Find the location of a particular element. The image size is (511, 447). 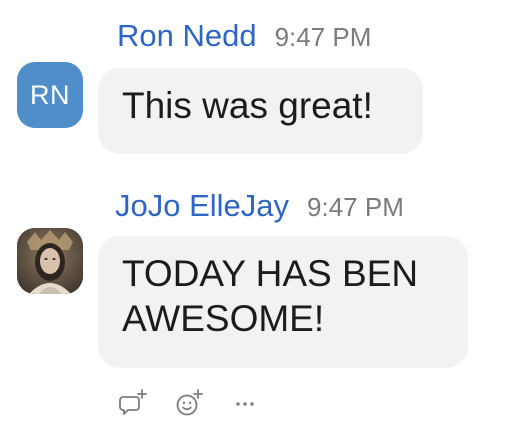

message-header: JoJo ElleJay 9:47 PM is located at coordinates (259, 206).